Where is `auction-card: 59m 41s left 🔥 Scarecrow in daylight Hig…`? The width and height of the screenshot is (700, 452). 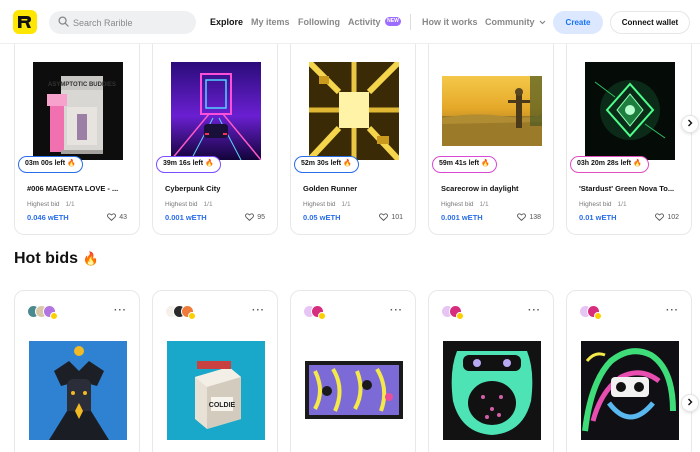 auction-card: 59m 41s left 🔥 Scarecrow in daylight Hig… is located at coordinates (491, 136).